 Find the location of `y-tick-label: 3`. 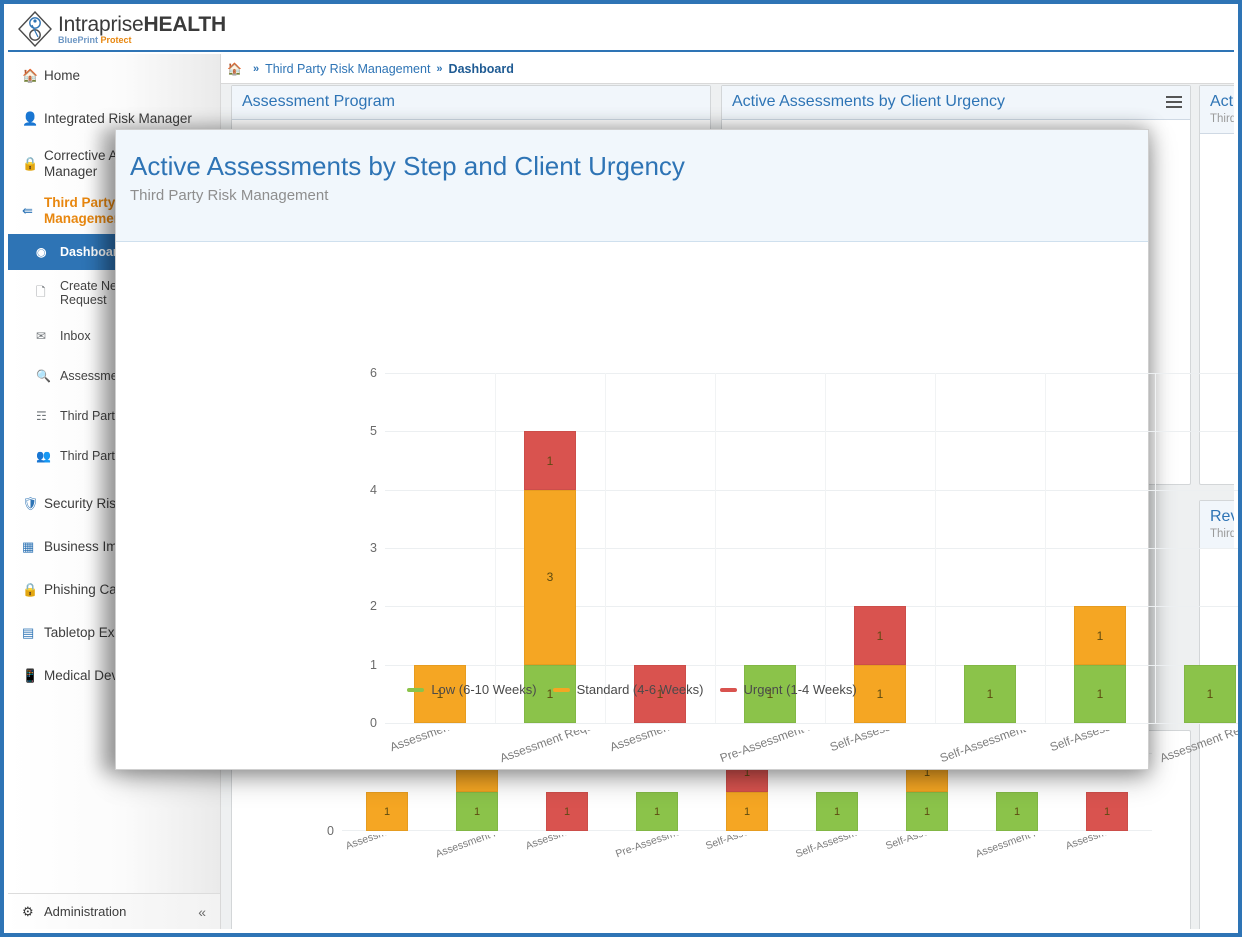

y-tick-label: 3 is located at coordinates (373, 548).